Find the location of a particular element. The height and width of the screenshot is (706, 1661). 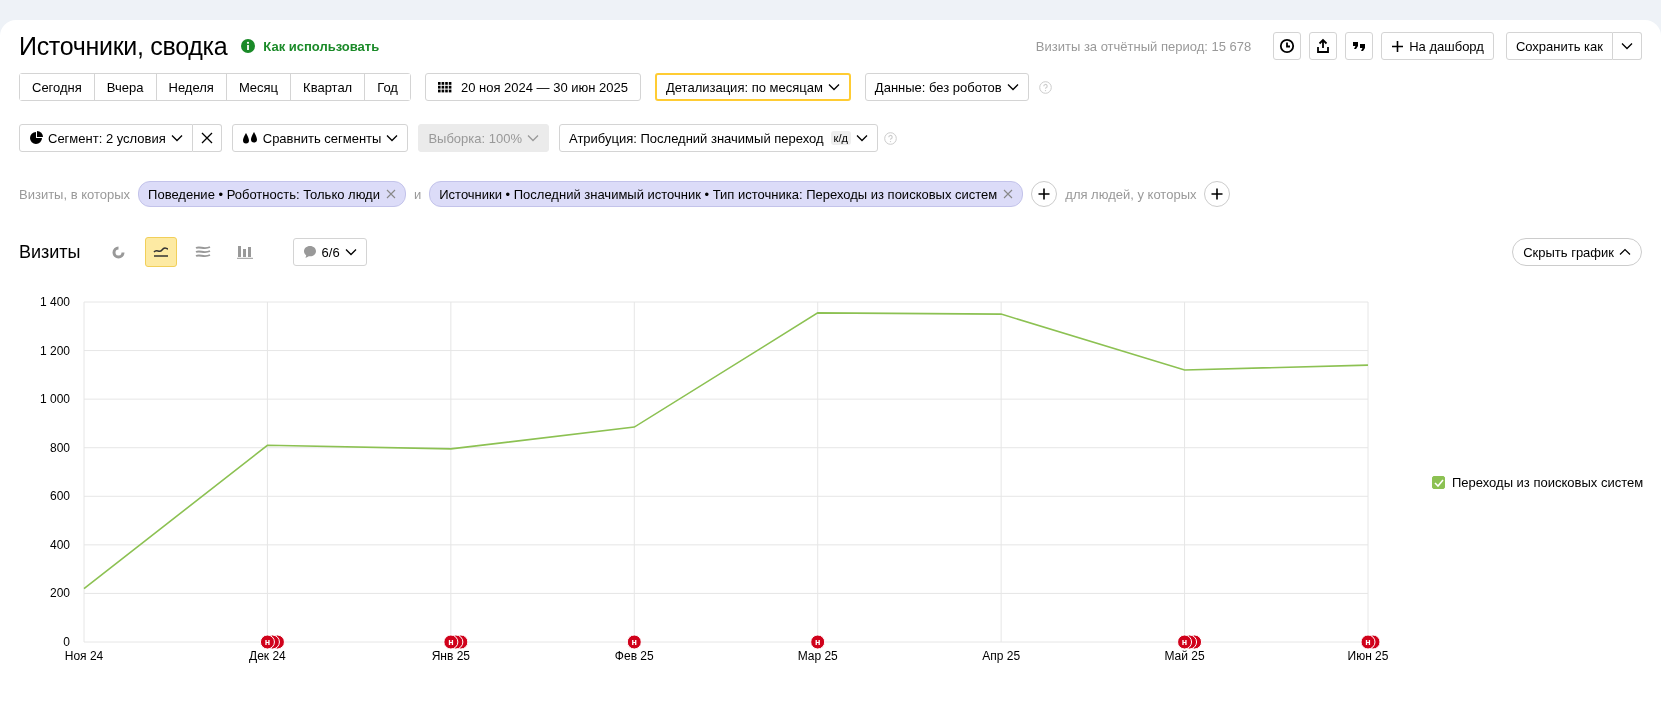

y-axis-label: 600 is located at coordinates (59, 496).